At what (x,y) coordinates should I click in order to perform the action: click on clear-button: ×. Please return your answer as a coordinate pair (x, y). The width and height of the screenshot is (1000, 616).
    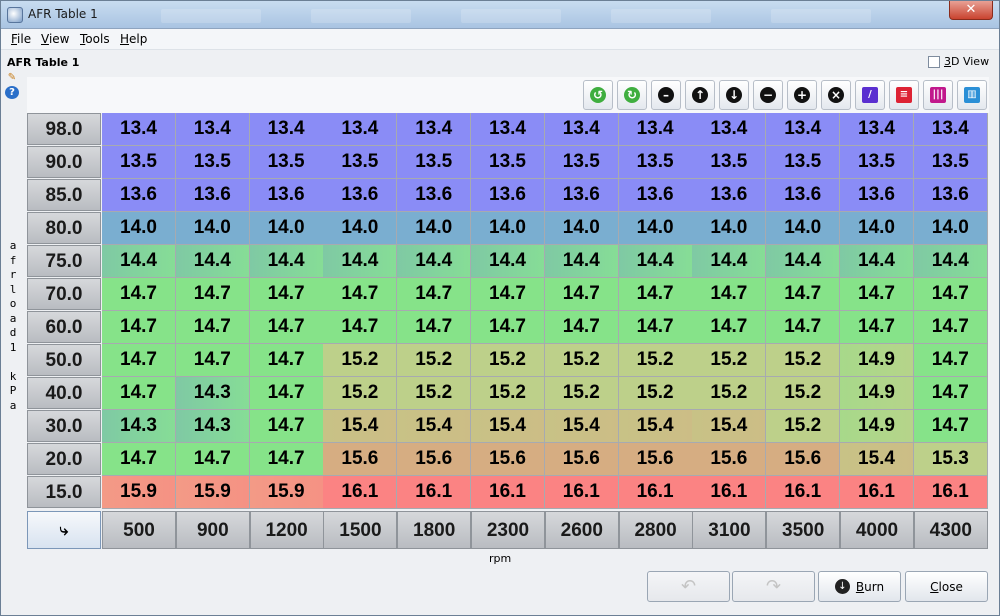
    Looking at the image, I should click on (836, 95).